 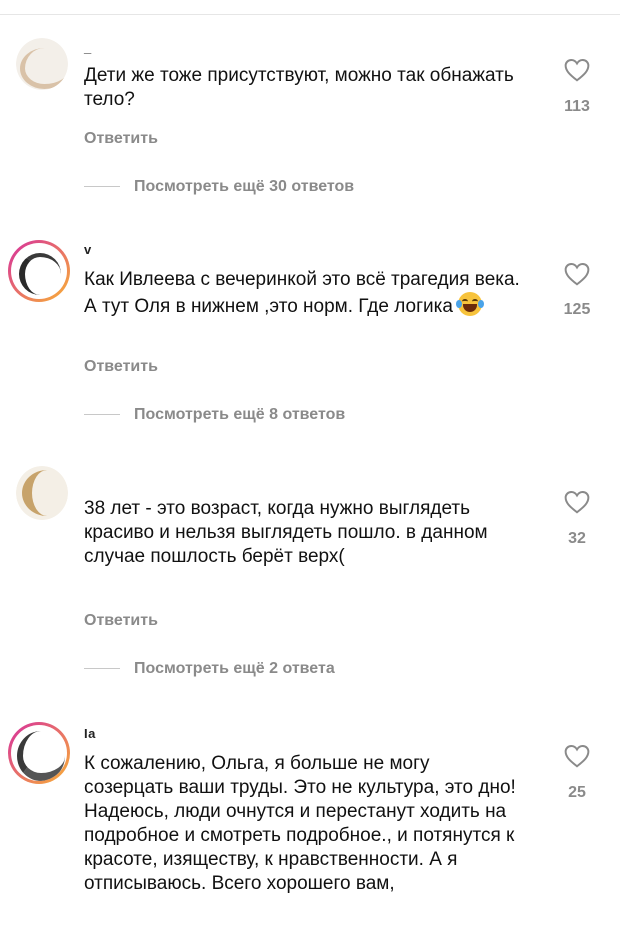 What do you see at coordinates (234, 668) in the screenshot?
I see `view-more-replies-label: Посмотреть ещё 2 ответа` at bounding box center [234, 668].